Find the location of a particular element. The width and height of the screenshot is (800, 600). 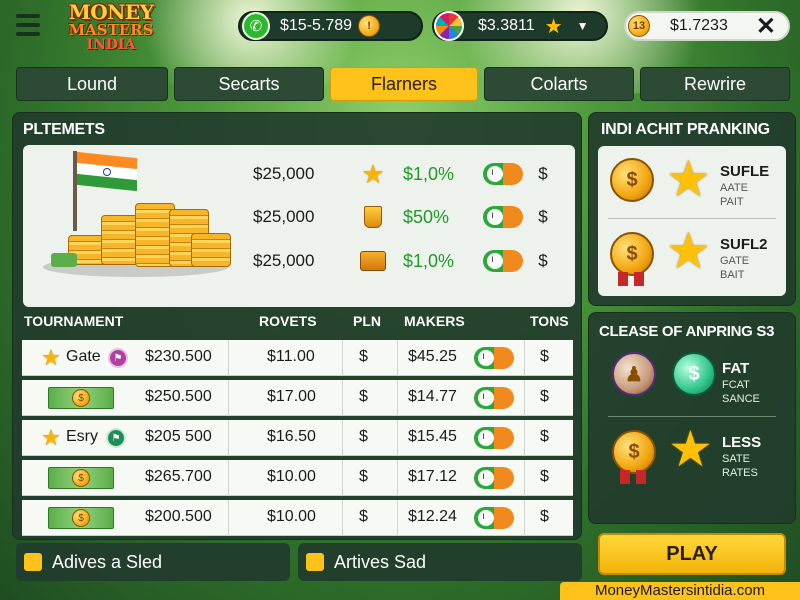

pedestal-icon is located at coordinates (373, 261).